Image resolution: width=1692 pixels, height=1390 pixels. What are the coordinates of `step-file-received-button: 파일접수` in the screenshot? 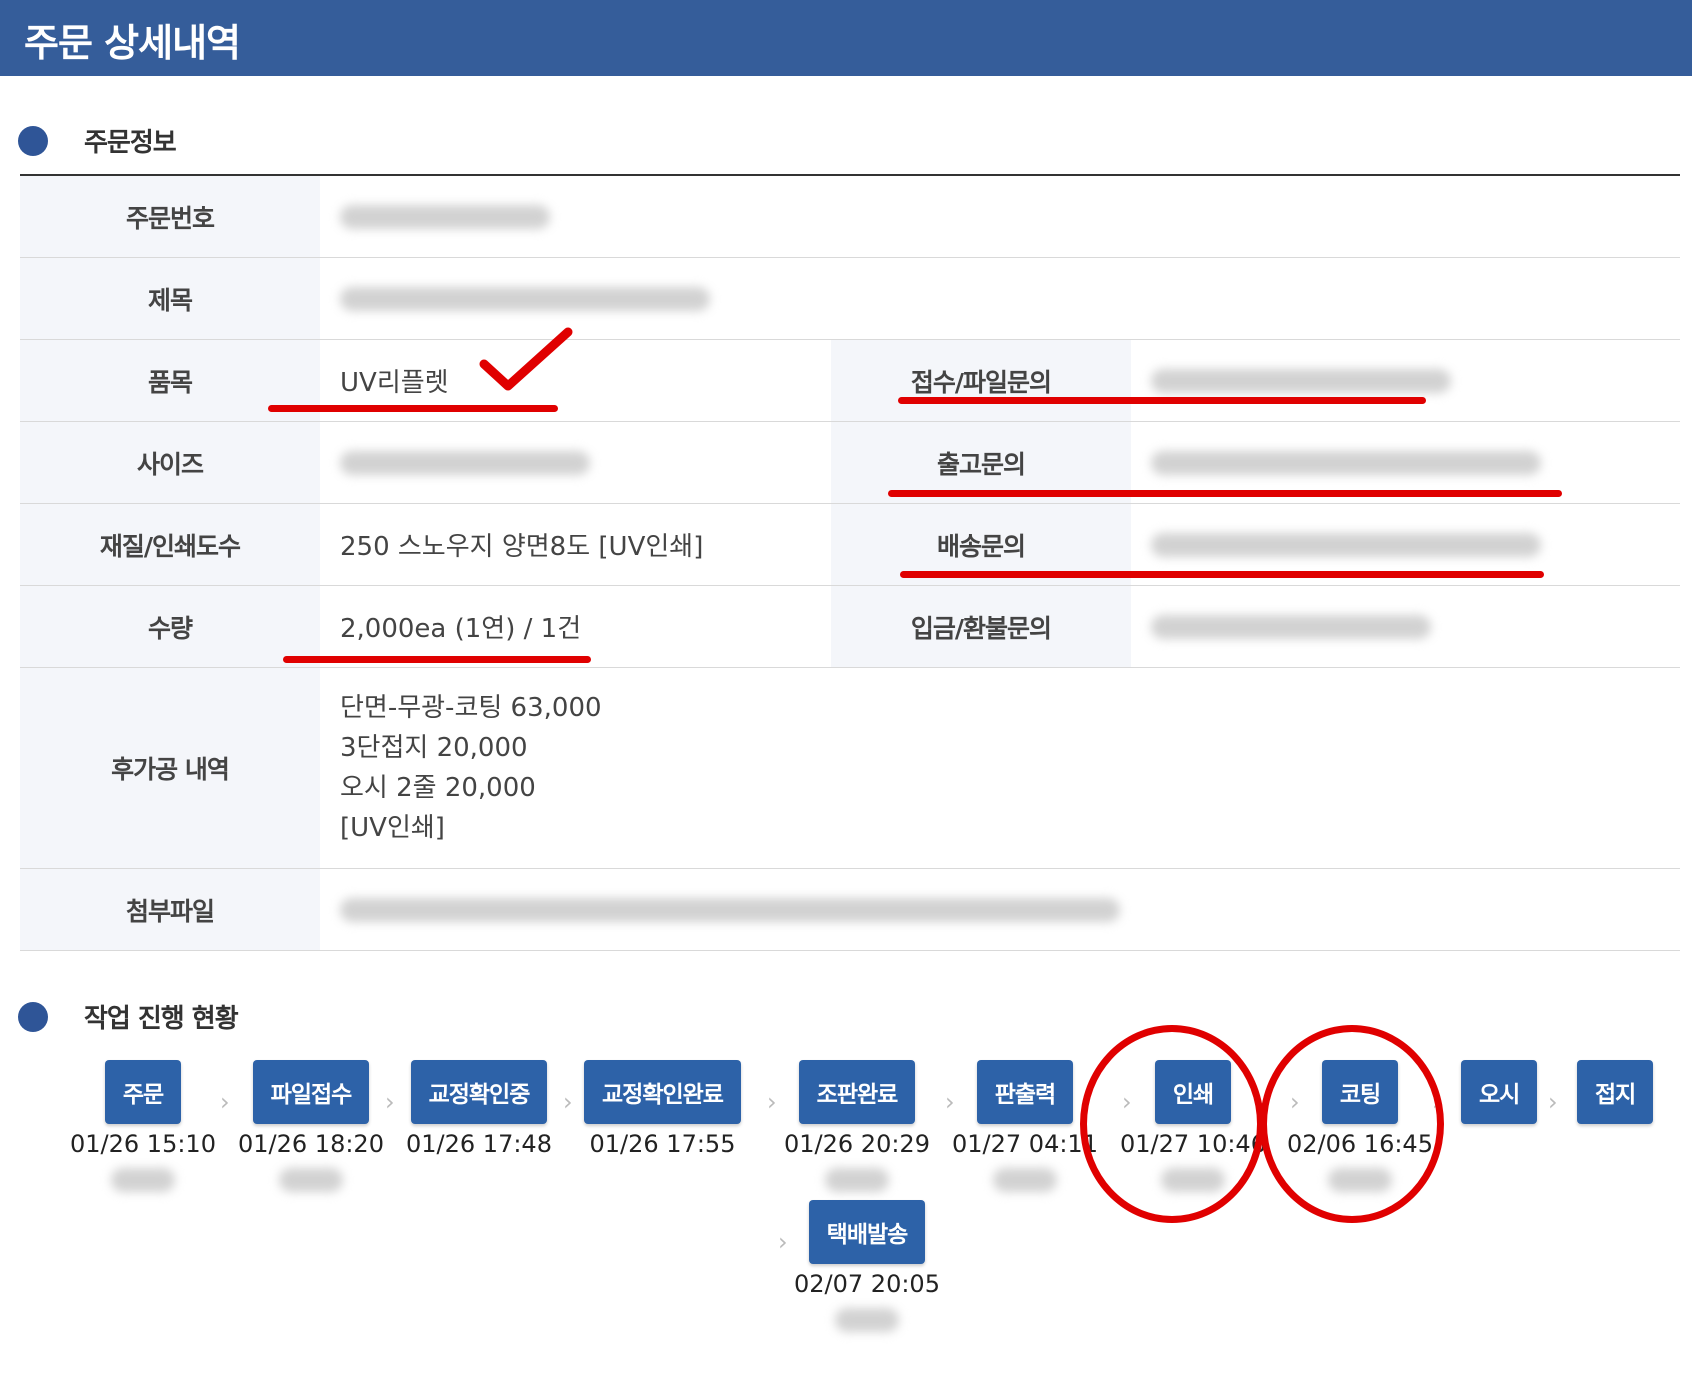 It's located at (311, 1092).